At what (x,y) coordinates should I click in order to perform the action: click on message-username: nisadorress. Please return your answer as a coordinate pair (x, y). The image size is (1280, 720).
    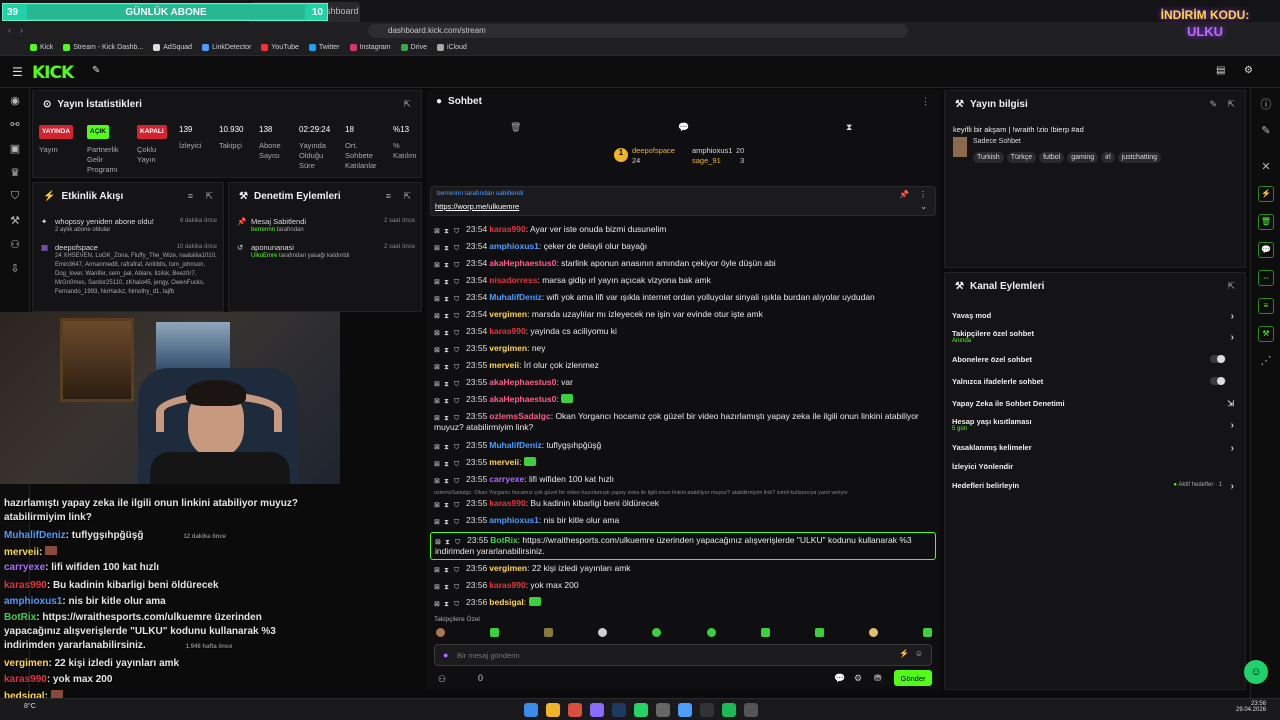
    Looking at the image, I should click on (513, 280).